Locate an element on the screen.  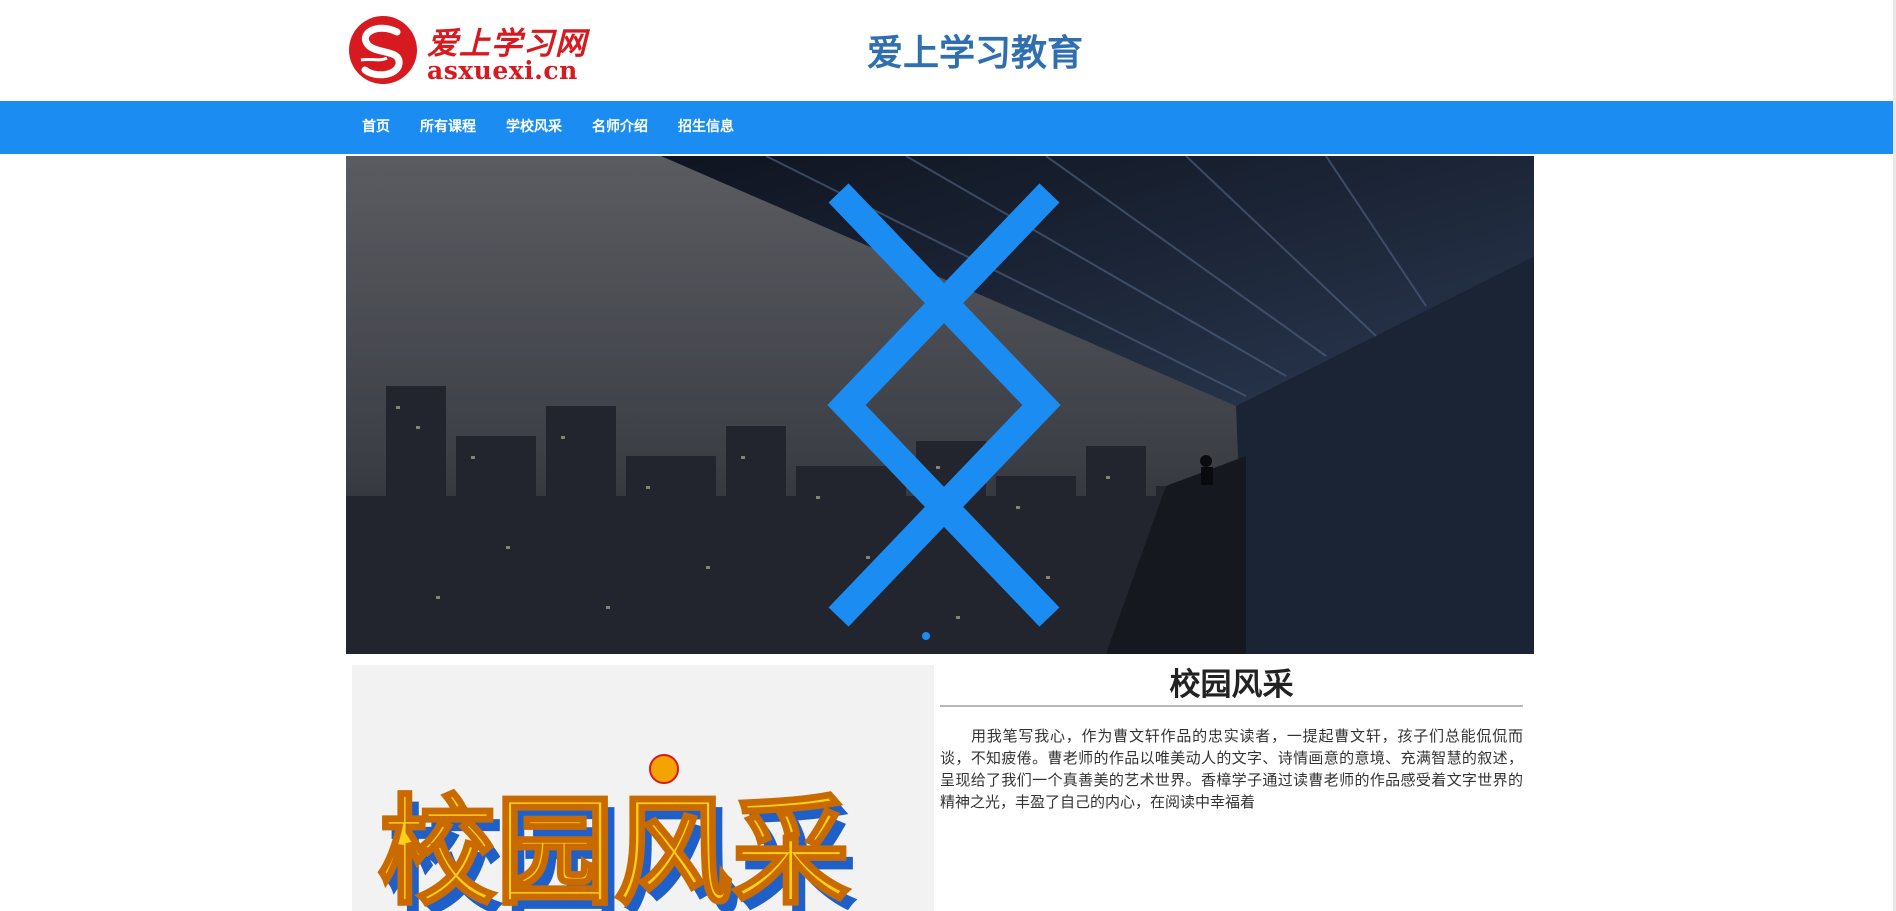
nav-item-school-style: 学校风采 is located at coordinates (534, 127).